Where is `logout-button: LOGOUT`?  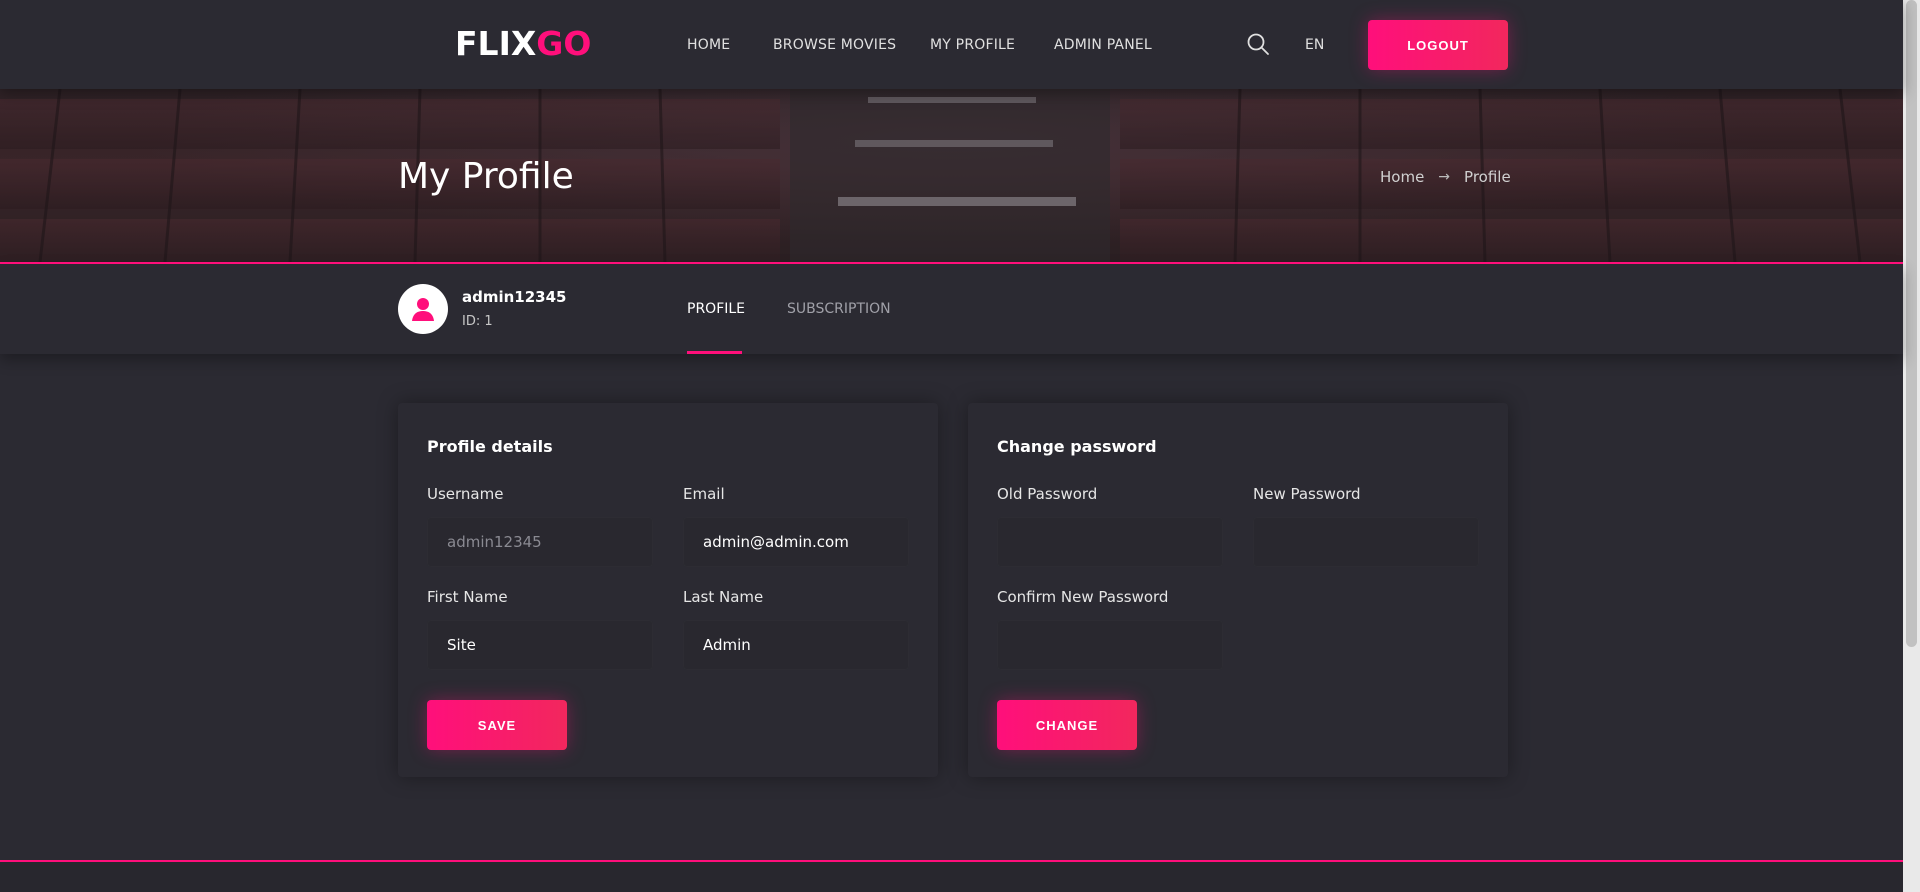 logout-button: LOGOUT is located at coordinates (1438, 45).